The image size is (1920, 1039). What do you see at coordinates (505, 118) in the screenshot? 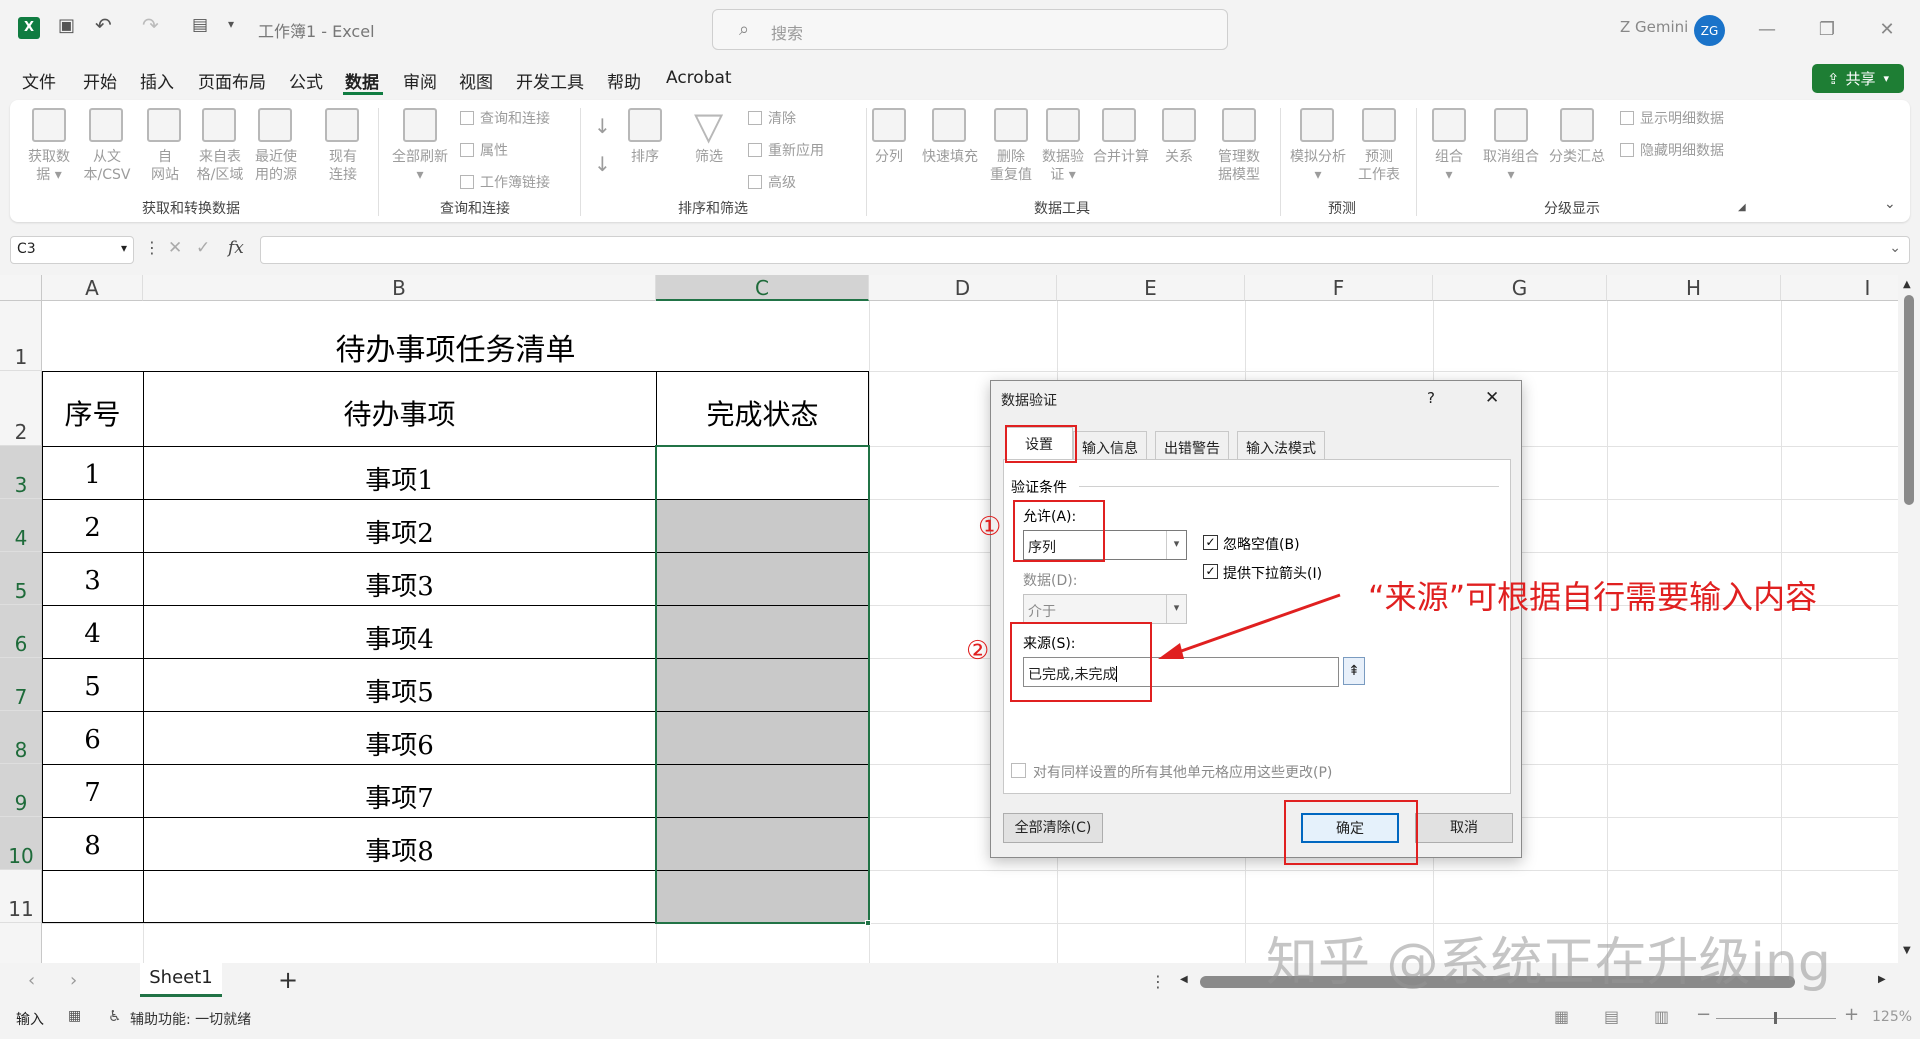
I see `queries-connections-button: 查询和连接` at bounding box center [505, 118].